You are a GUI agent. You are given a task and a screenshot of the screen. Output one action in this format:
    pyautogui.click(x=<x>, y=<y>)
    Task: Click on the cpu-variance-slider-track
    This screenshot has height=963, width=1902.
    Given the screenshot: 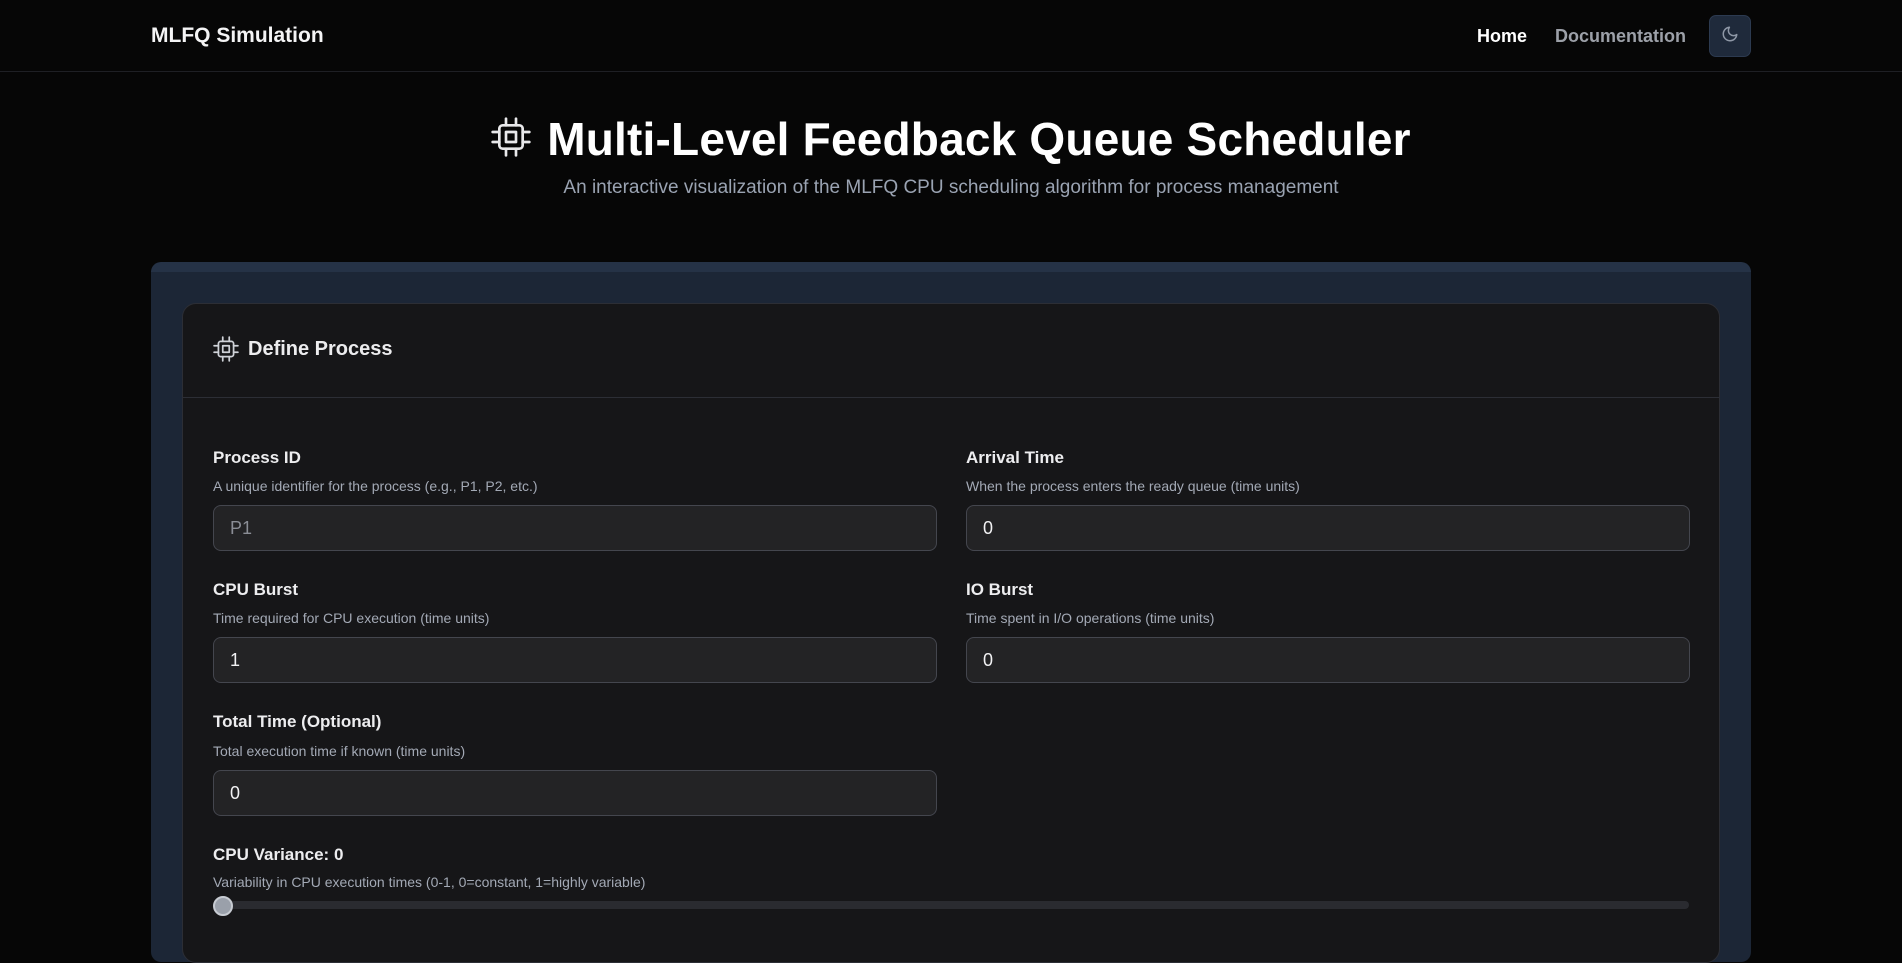 What is the action you would take?
    pyautogui.click(x=951, y=905)
    